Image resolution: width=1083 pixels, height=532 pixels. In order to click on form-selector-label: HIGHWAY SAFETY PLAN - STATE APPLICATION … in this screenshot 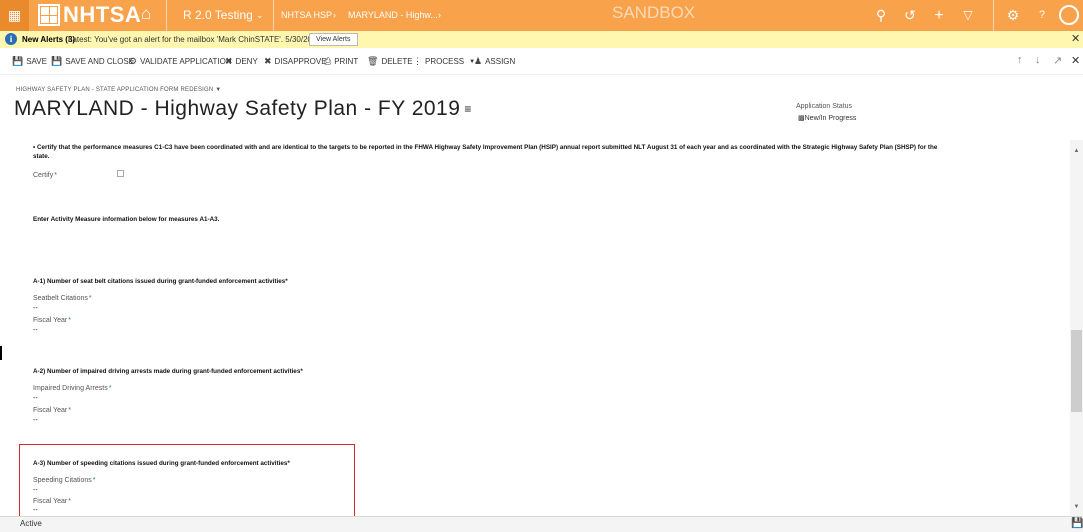, I will do `click(115, 90)`.